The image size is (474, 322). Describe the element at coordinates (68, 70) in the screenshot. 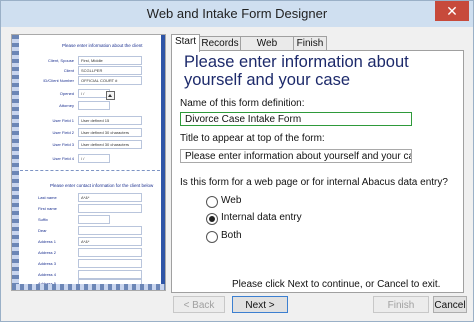

I see `preview-label: Client` at that location.